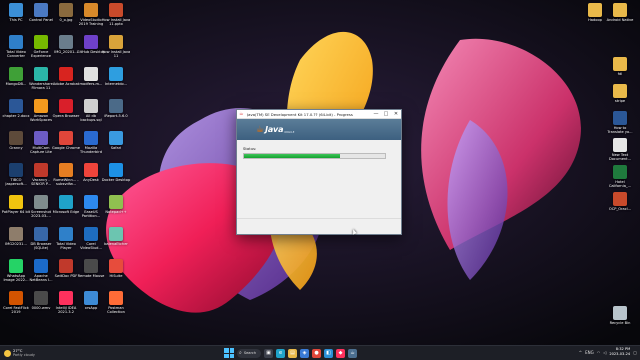 The image size is (640, 360). I want to click on desktop-icon: HiSuite, so click(116, 268).